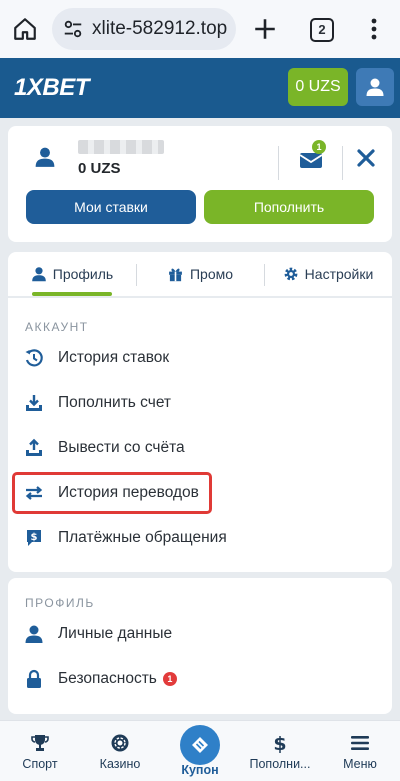 The width and height of the screenshot is (400, 781). Describe the element at coordinates (200, 448) in the screenshot. I see `menu-item-withdraw: Вывести со счёта` at that location.